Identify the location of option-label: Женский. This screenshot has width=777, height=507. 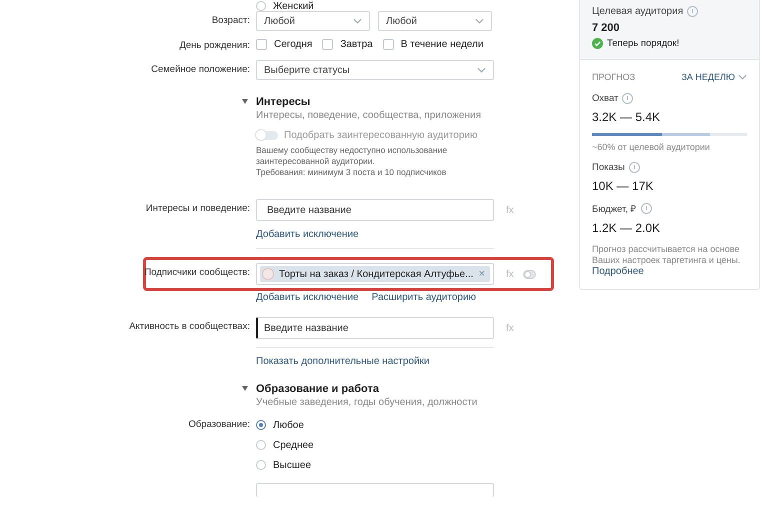
(293, 6).